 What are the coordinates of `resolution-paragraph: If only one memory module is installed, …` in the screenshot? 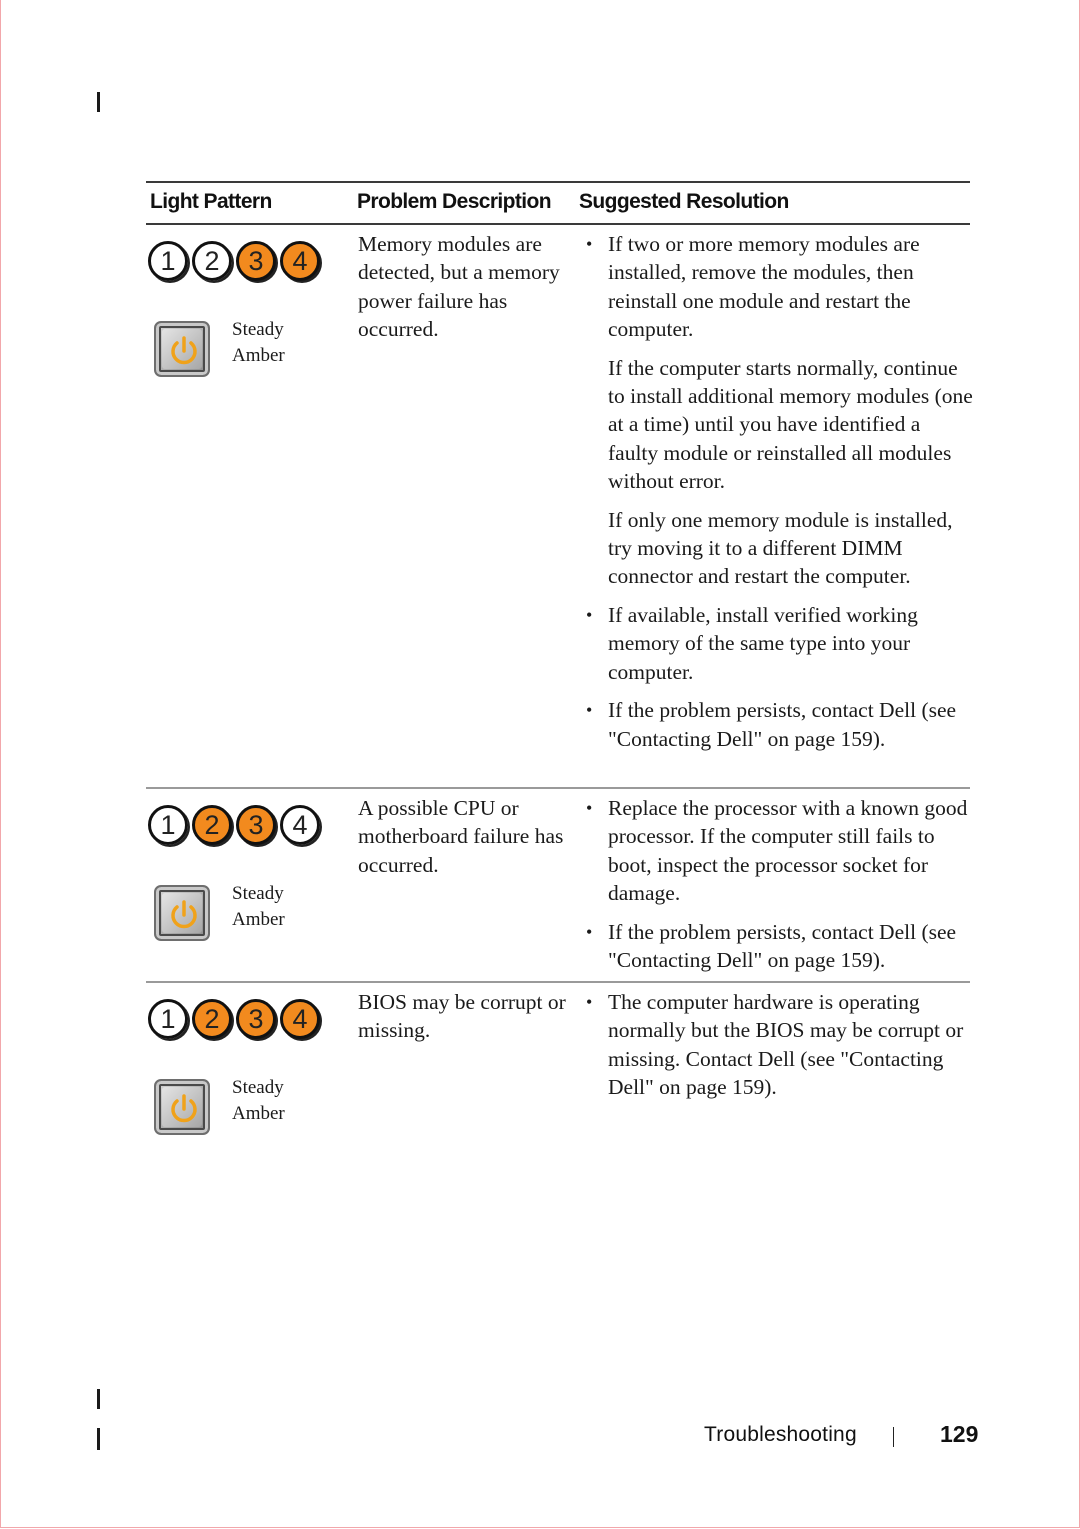 It's located at (777, 548).